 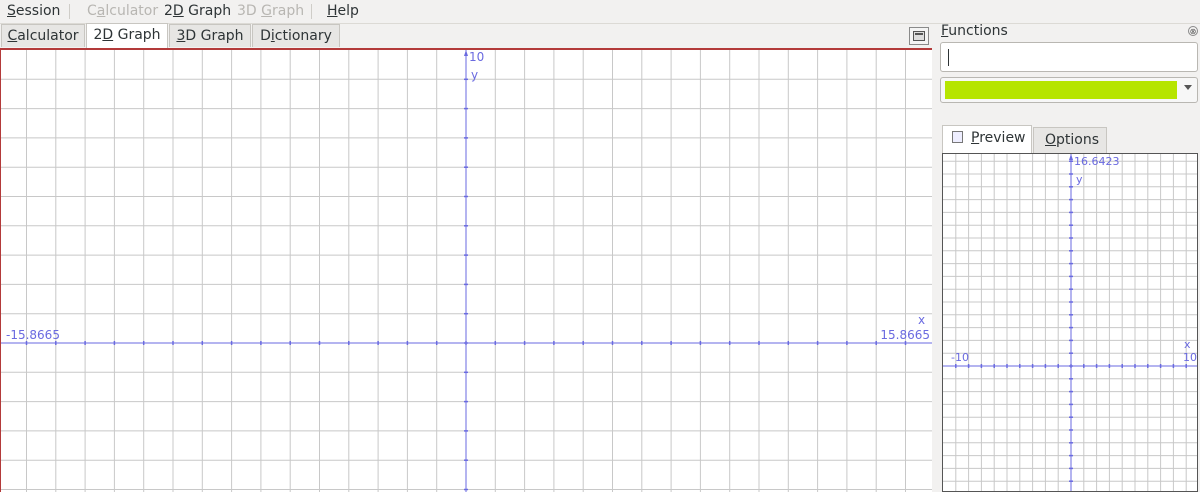 I want to click on menu-session: Session, so click(x=33, y=11).